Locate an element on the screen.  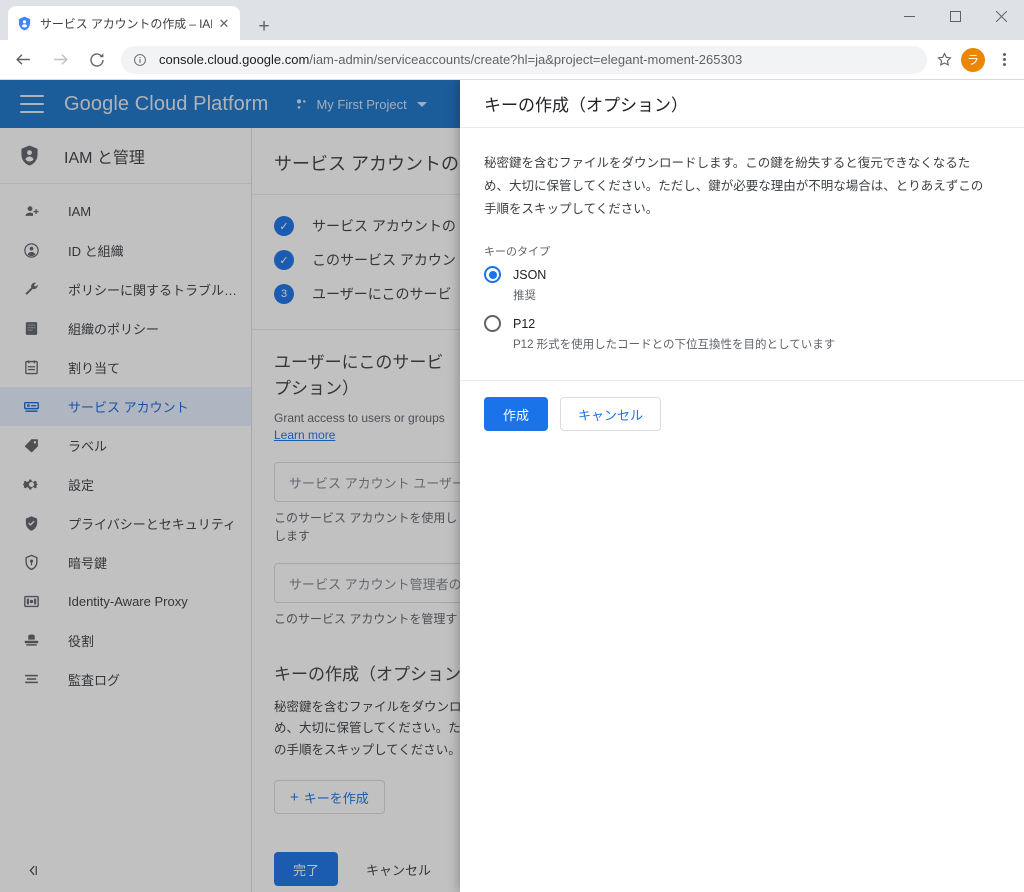
radio-selected-icon is located at coordinates (492, 275).